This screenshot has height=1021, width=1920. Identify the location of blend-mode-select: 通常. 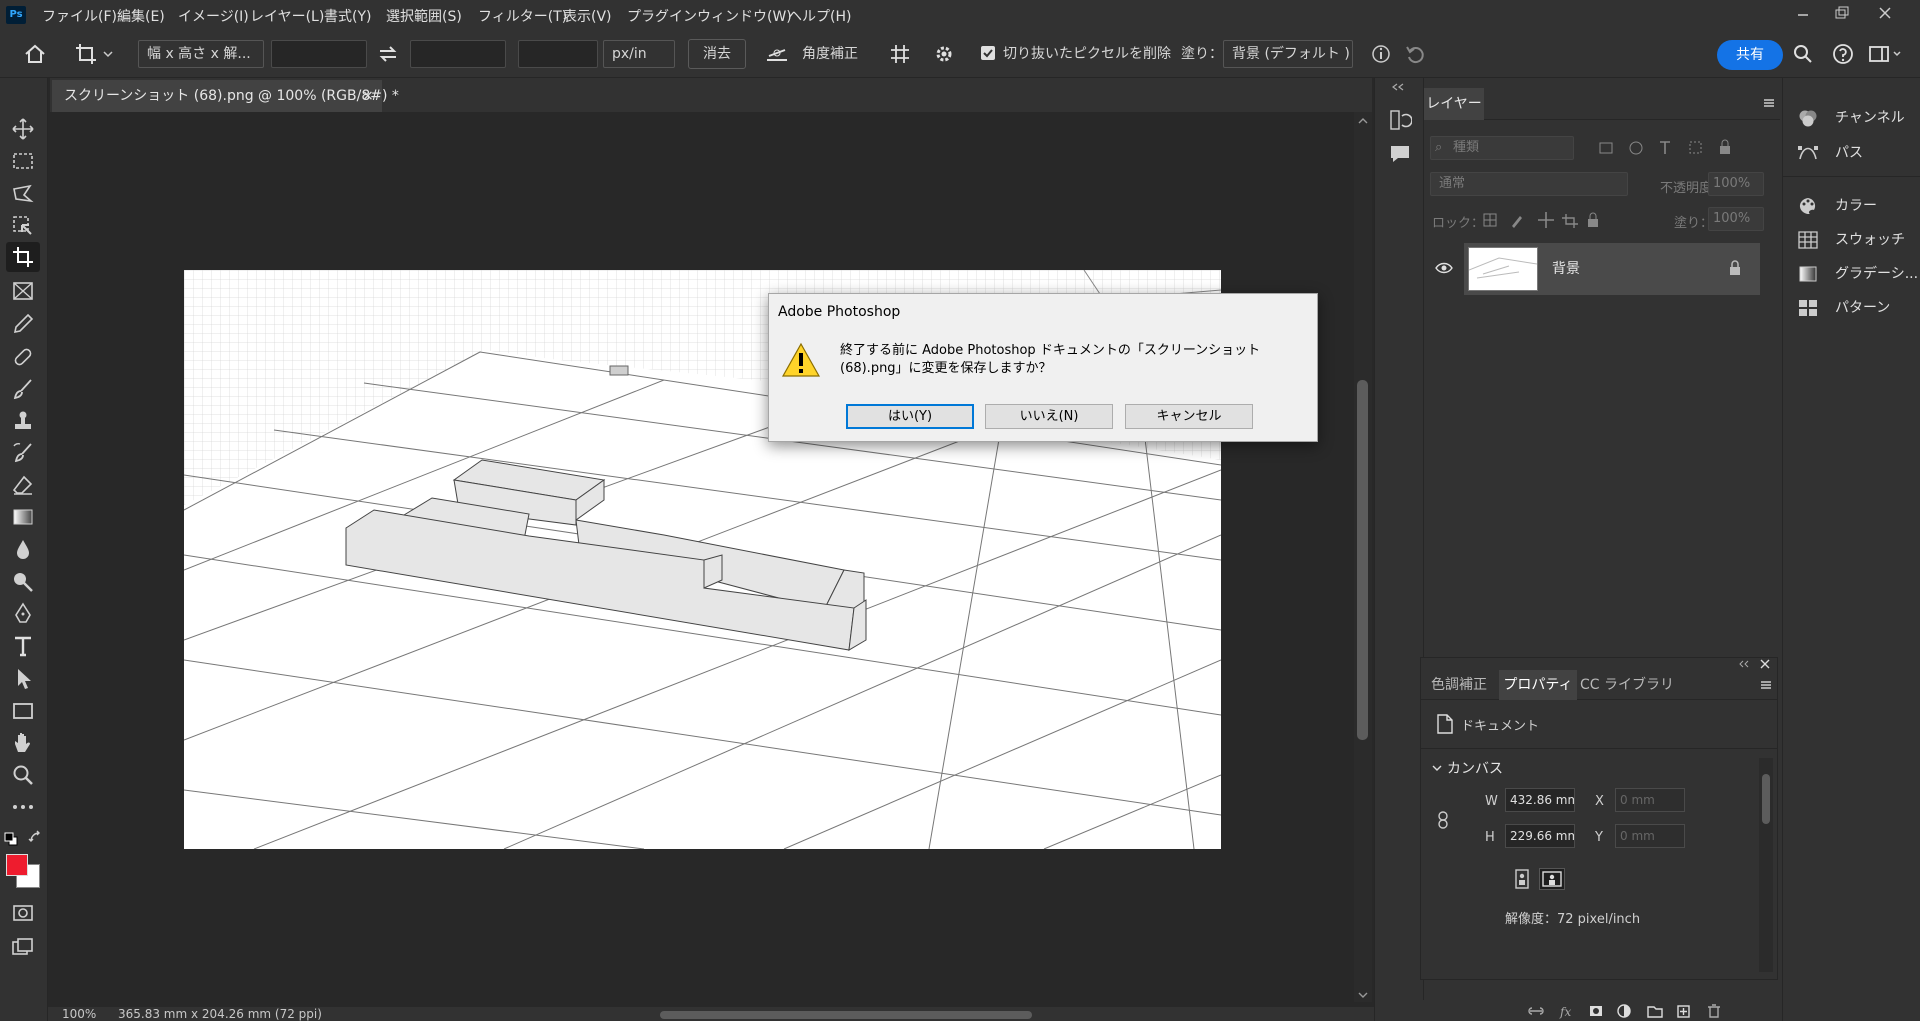
(1529, 184).